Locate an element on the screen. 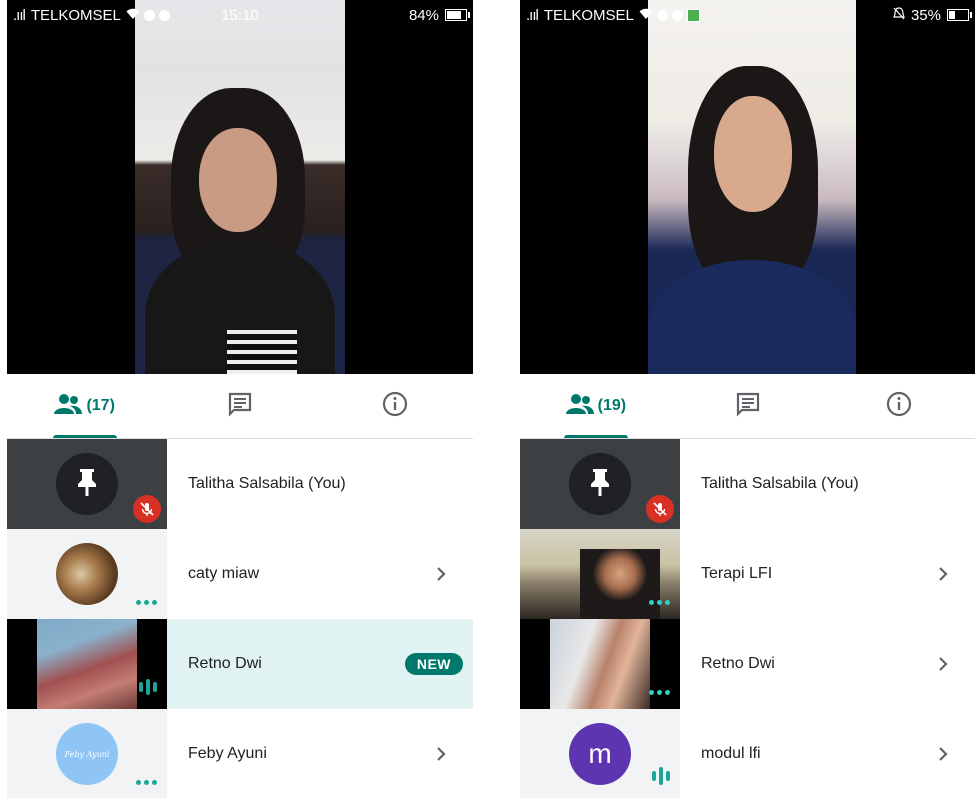  participant-name: caty miaw is located at coordinates (224, 573).